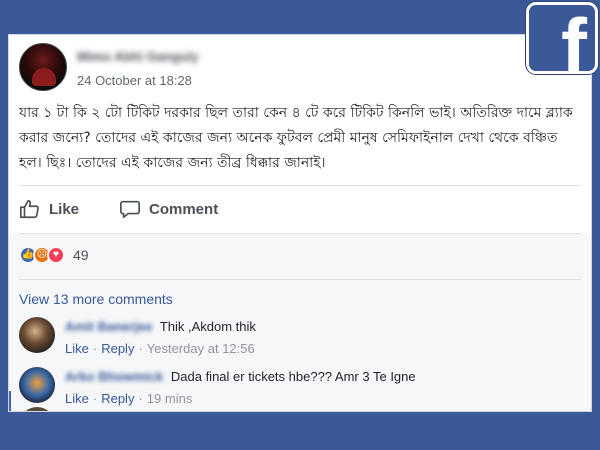 Image resolution: width=600 pixels, height=450 pixels. What do you see at coordinates (207, 326) in the screenshot?
I see `comment-text: Thik ,Akdom thik` at bounding box center [207, 326].